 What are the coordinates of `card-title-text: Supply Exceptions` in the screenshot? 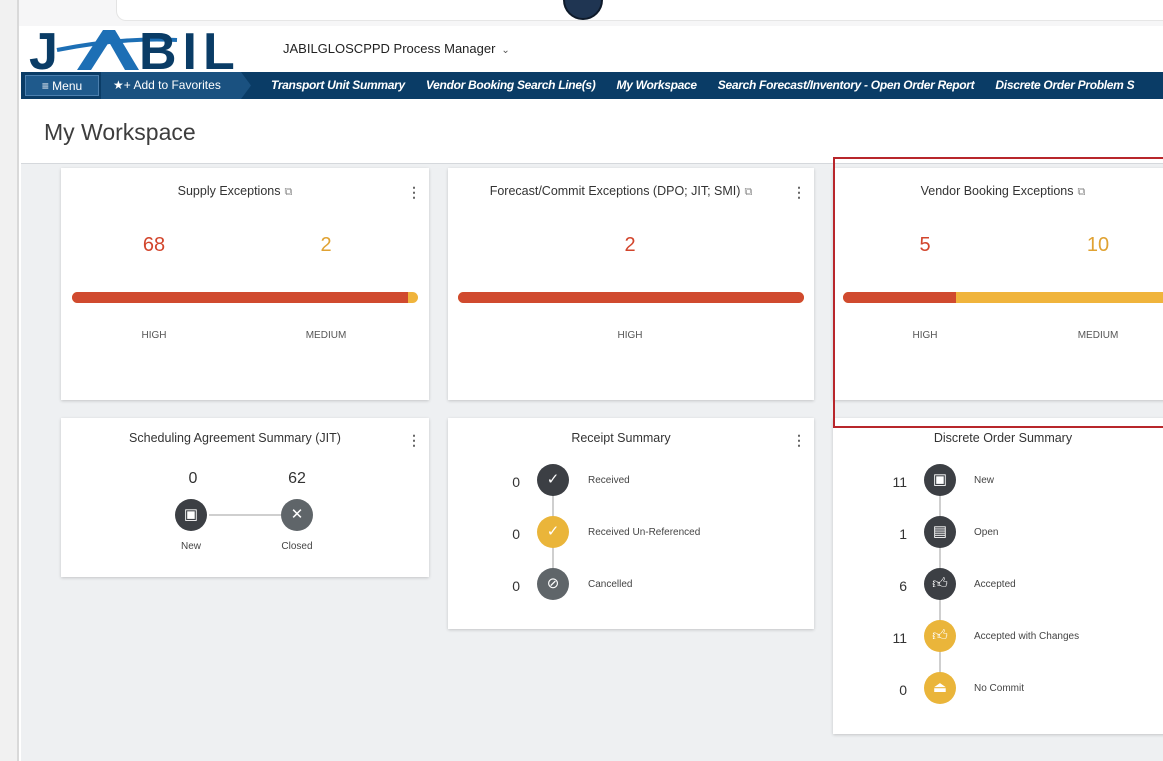 It's located at (229, 191).